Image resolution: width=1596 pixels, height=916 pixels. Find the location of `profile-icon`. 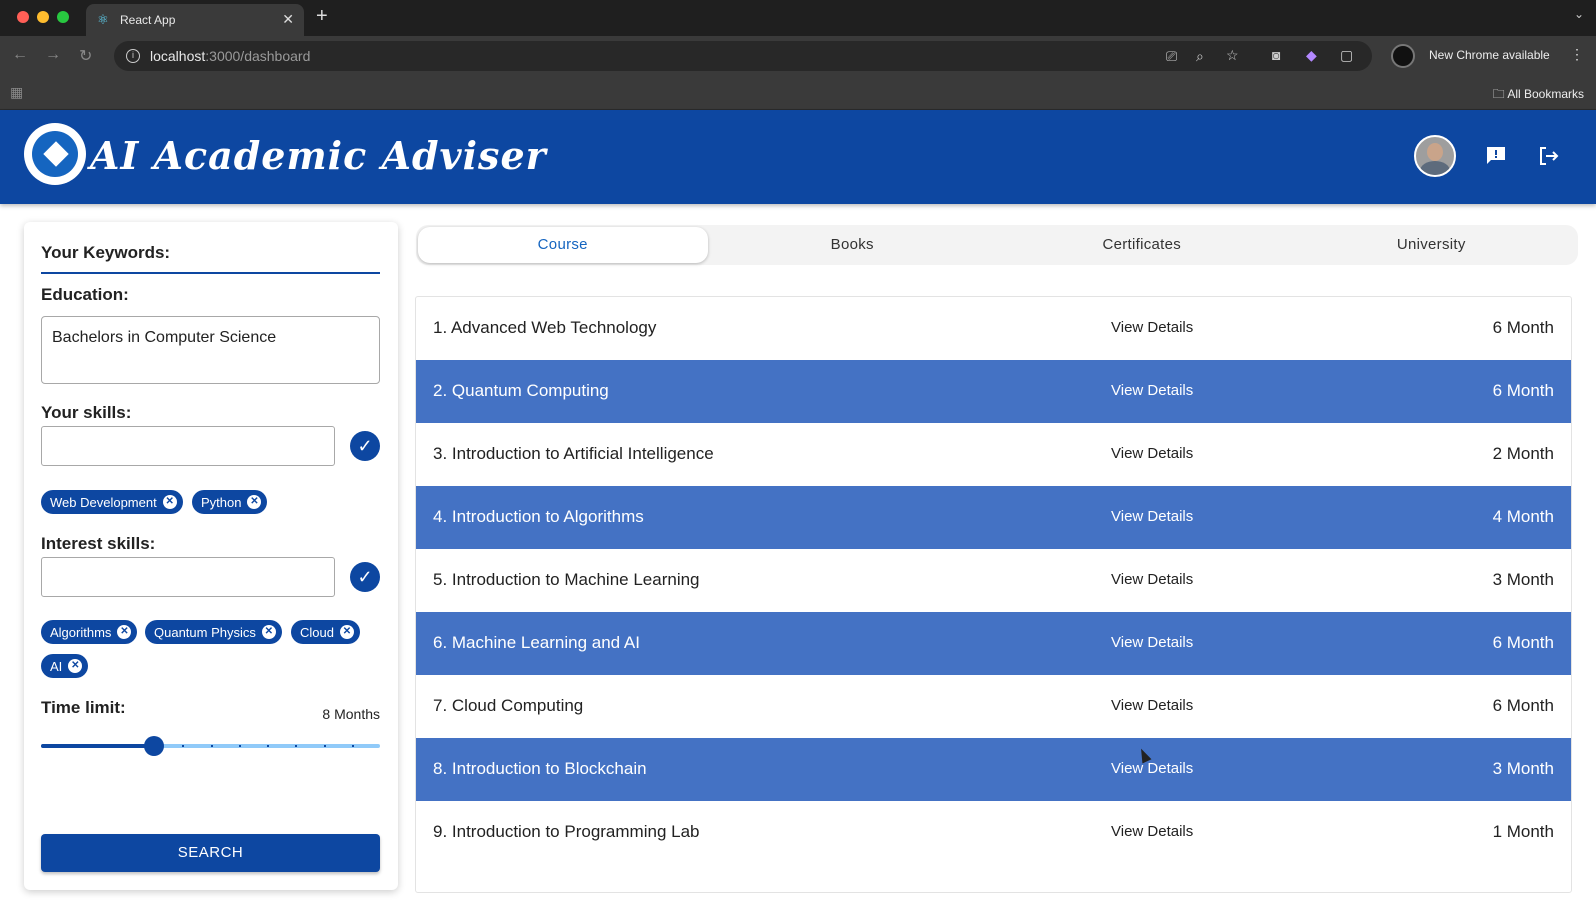

profile-icon is located at coordinates (1403, 56).